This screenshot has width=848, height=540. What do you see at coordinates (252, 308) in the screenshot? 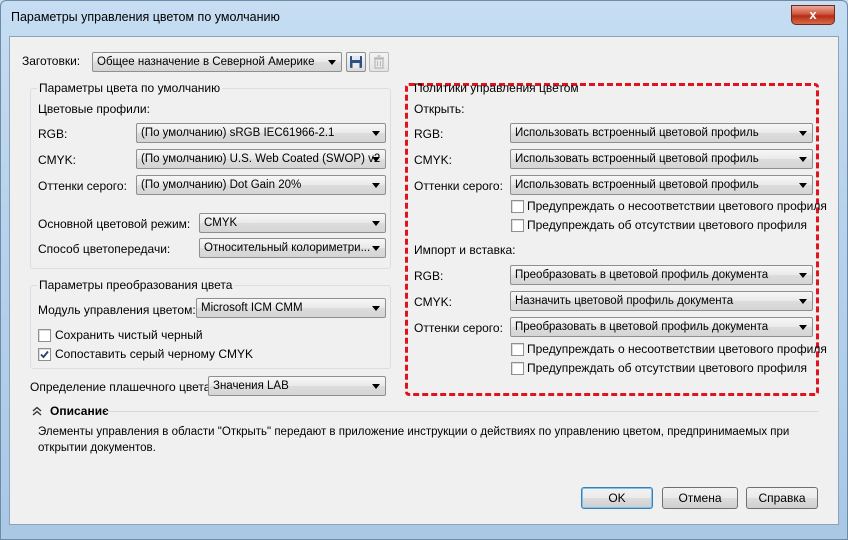
I see `cms-engine-value: Microsoft ICM CMM` at bounding box center [252, 308].